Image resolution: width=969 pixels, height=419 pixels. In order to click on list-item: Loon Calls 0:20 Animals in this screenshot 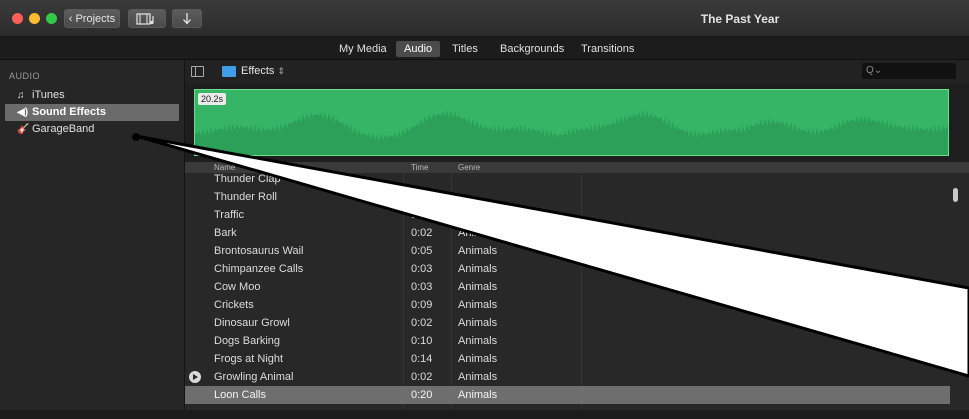, I will do `click(567, 395)`.